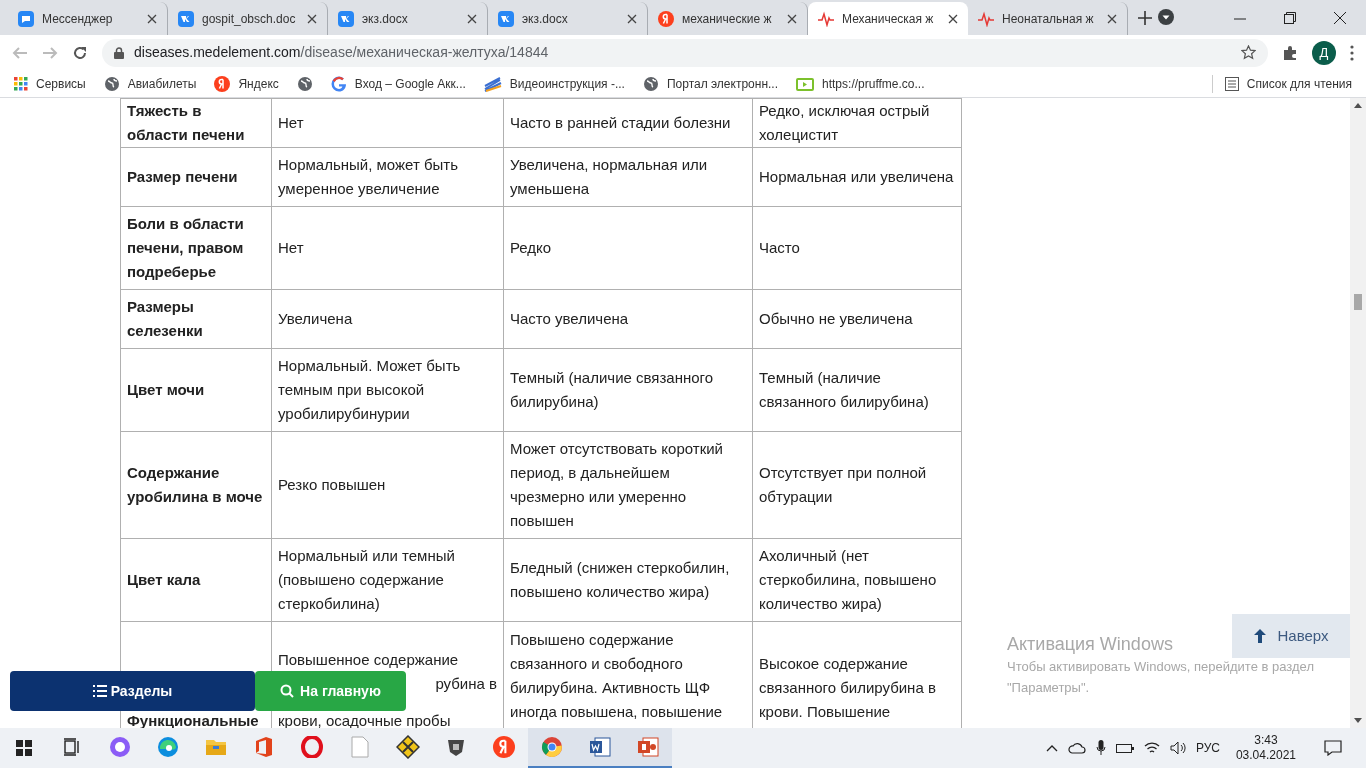 This screenshot has width=1366, height=768. What do you see at coordinates (856, 176) in the screenshot?
I see `table-cell: Нормальная или увеличена` at bounding box center [856, 176].